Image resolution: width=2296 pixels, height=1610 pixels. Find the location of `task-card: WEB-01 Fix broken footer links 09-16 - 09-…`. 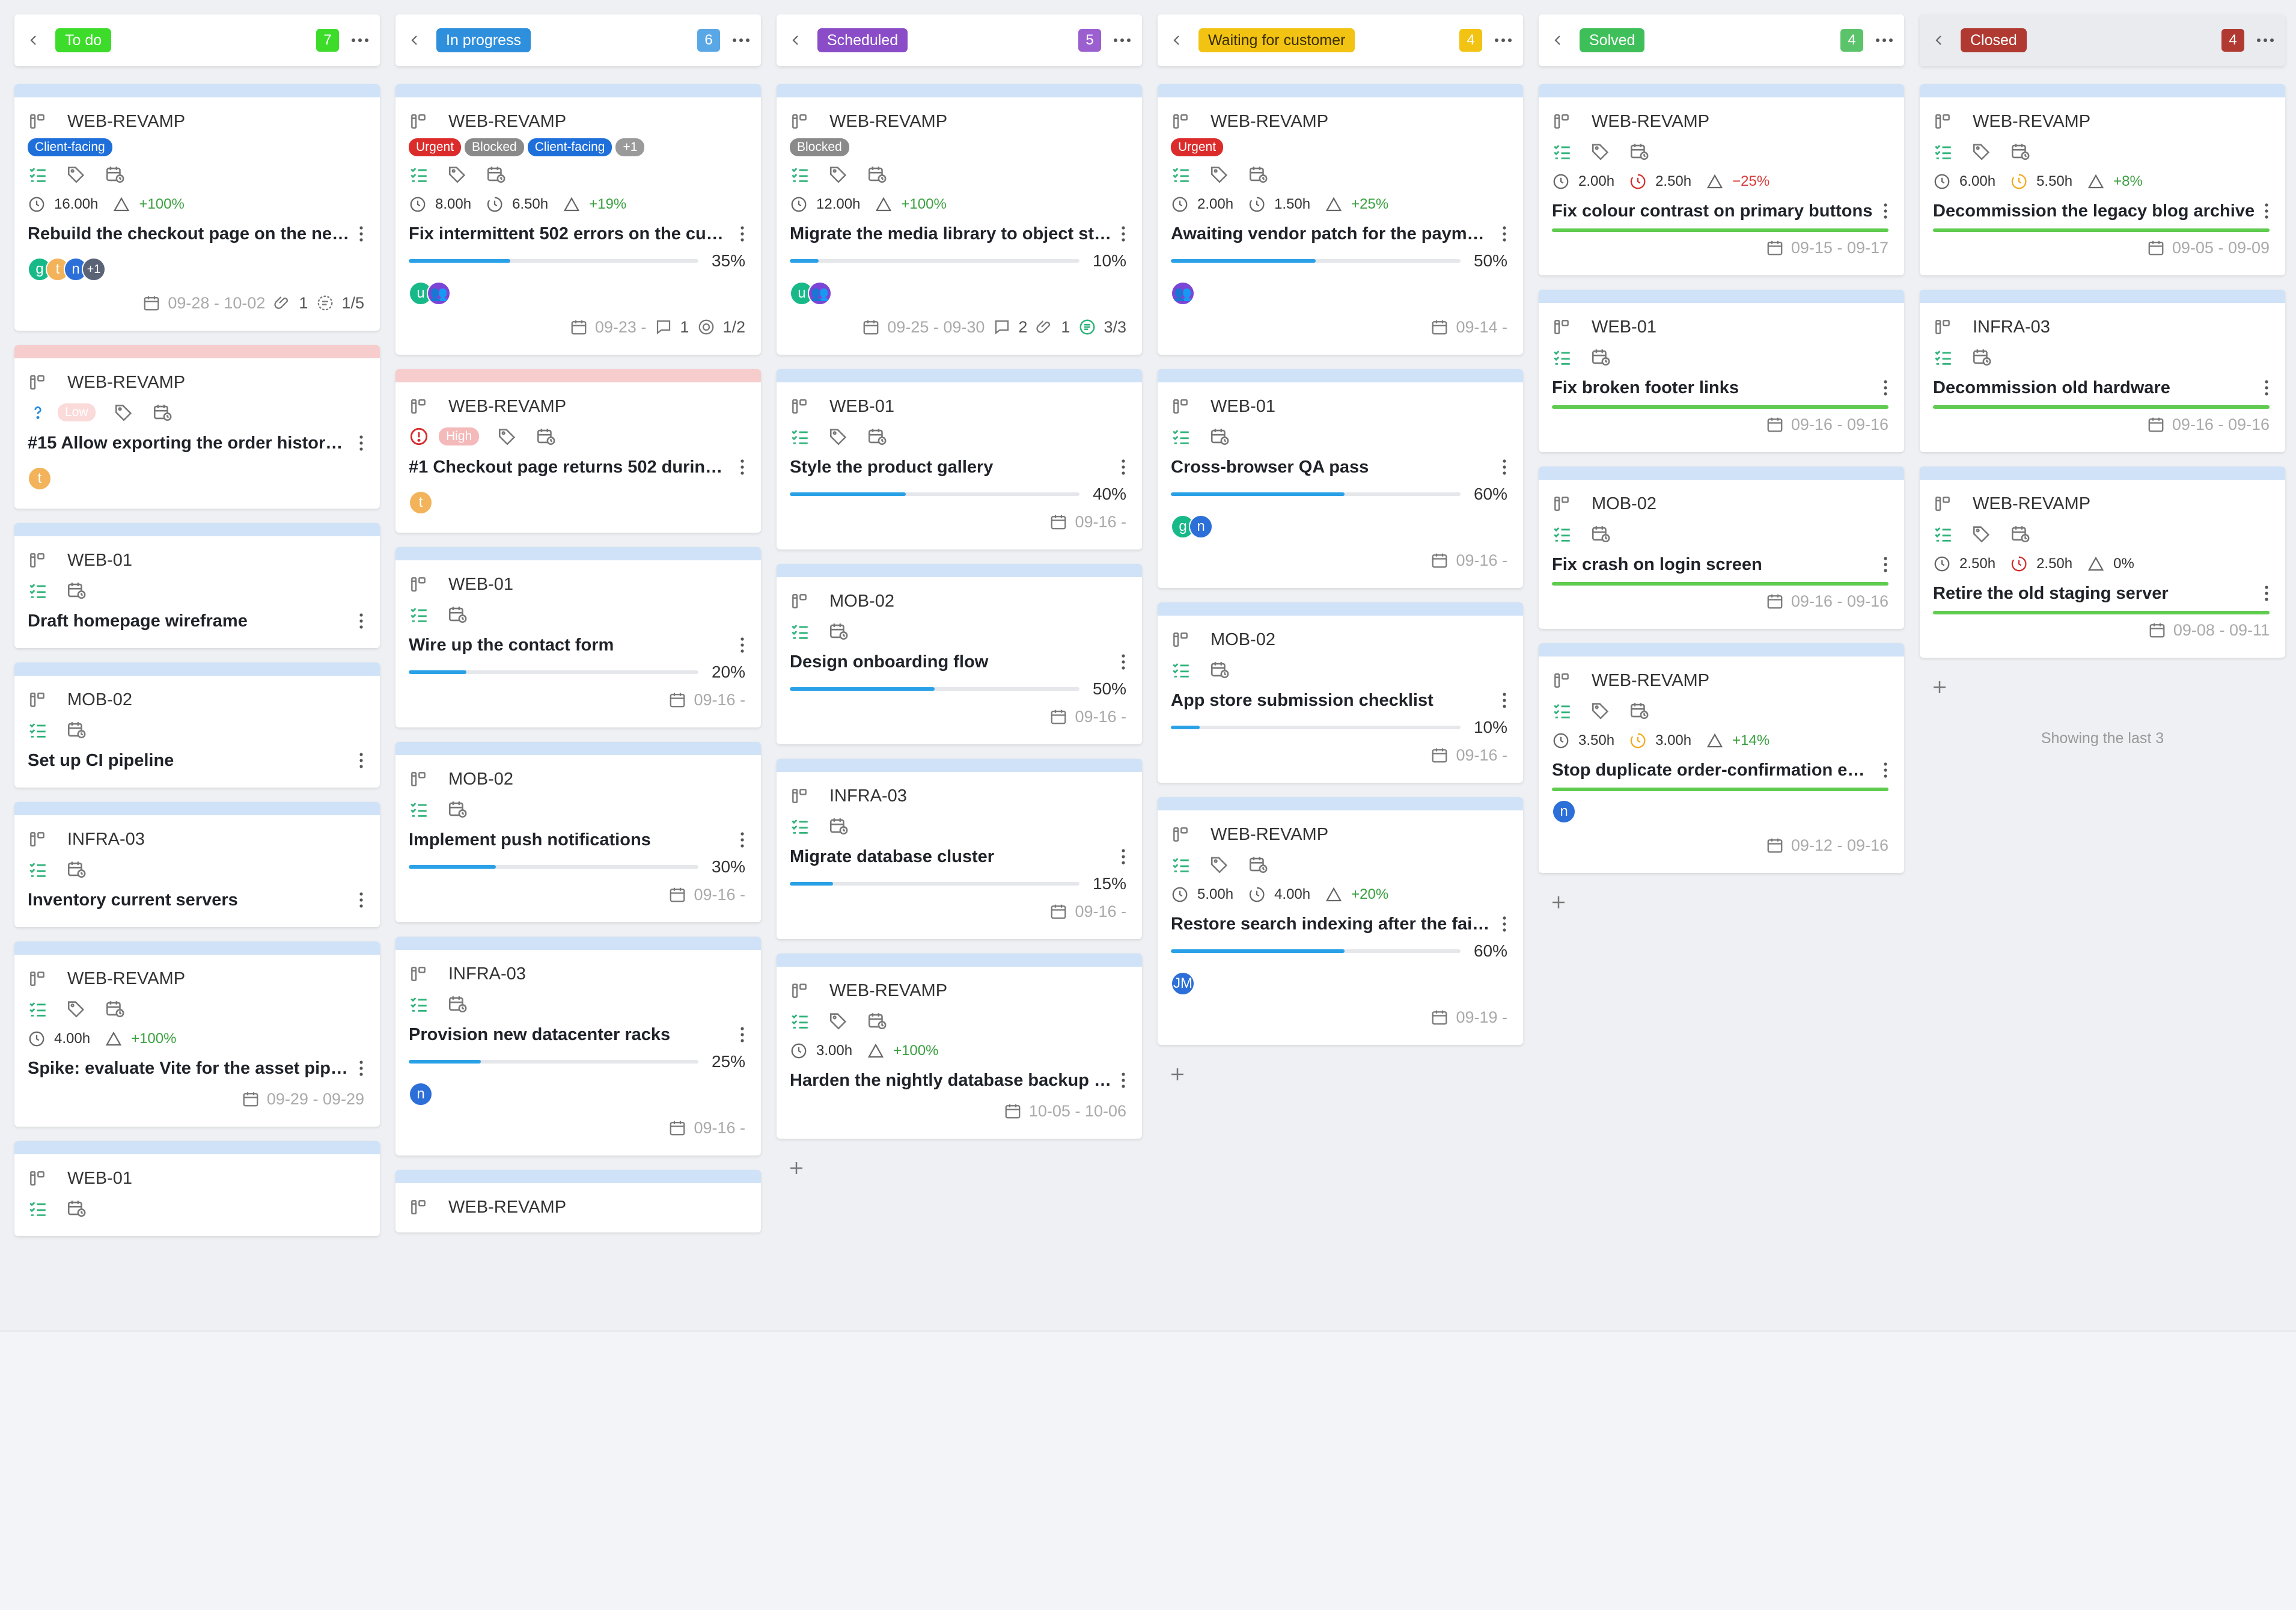

task-card: WEB-01 Fix broken footer links 09-16 - 09-… is located at coordinates (1721, 371).